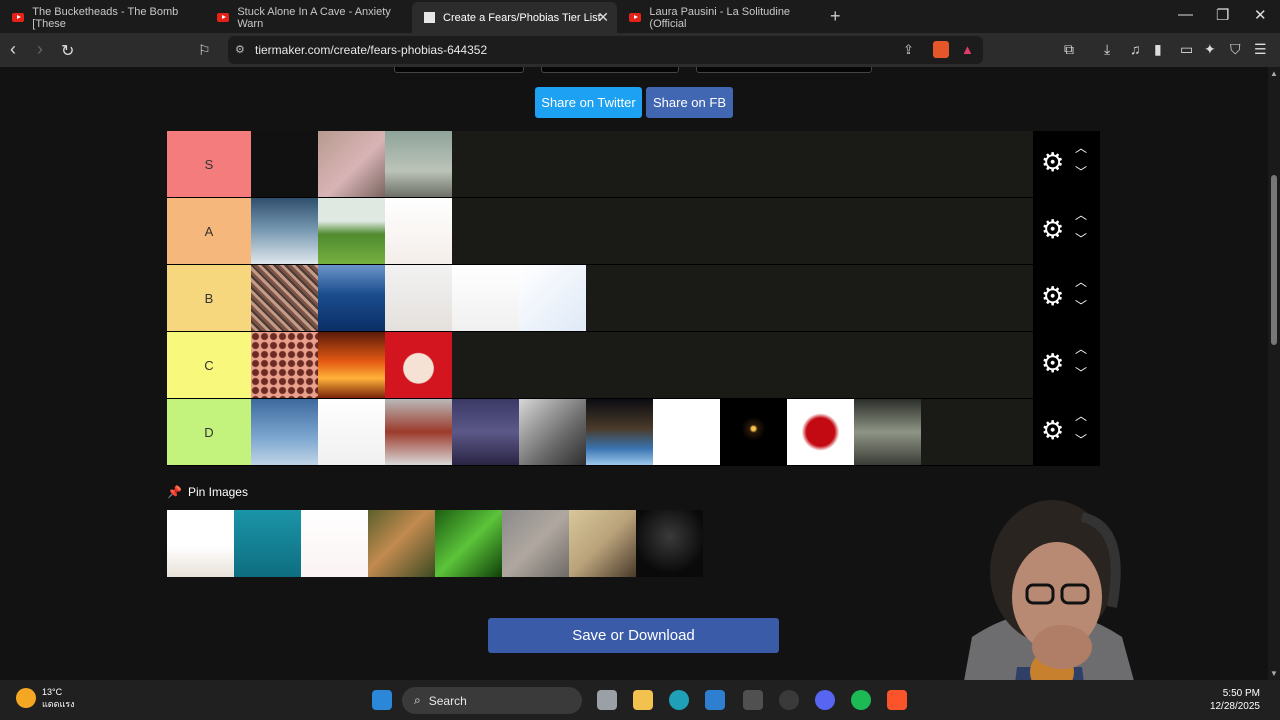 This screenshot has height=720, width=1280. What do you see at coordinates (897, 700) in the screenshot?
I see `brave-icon` at bounding box center [897, 700].